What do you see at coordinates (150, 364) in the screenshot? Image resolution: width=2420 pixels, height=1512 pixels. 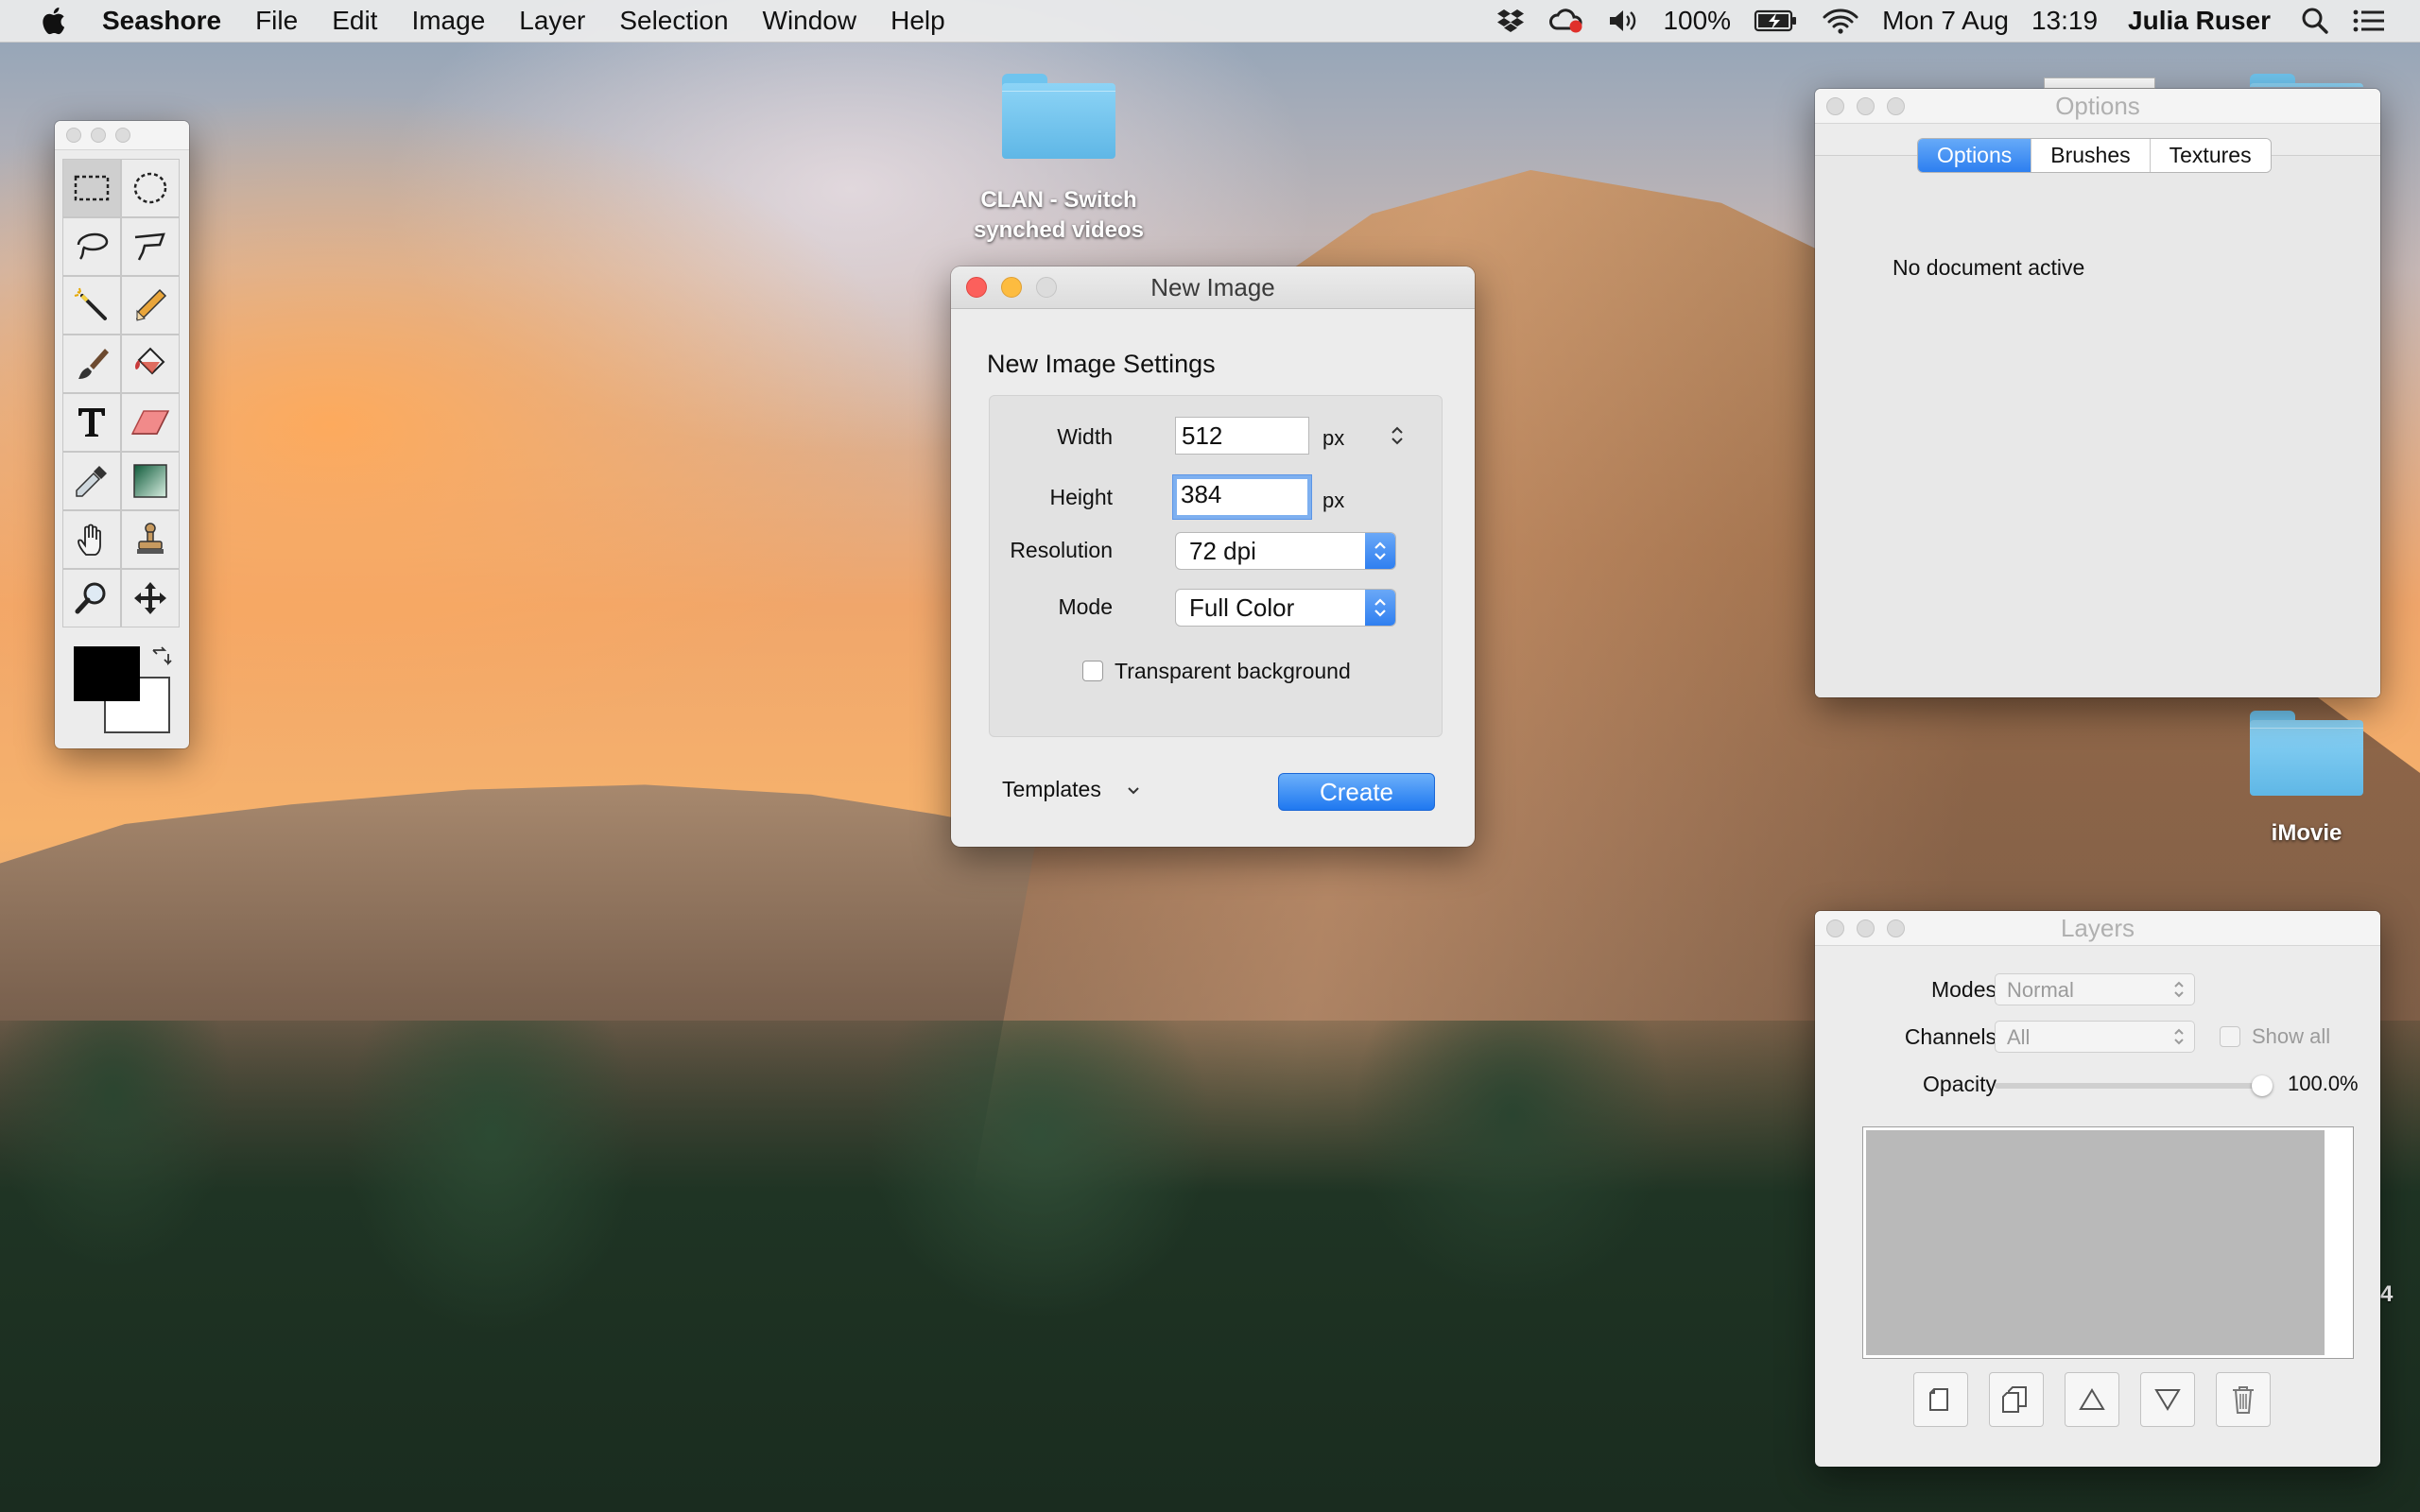 I see `paint-bucket-tool` at bounding box center [150, 364].